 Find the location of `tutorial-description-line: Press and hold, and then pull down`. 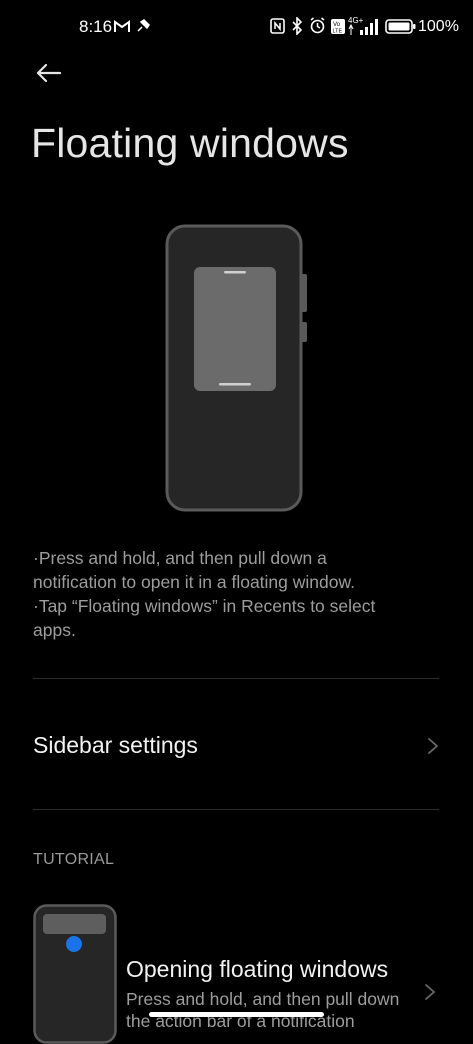

tutorial-description-line: Press and hold, and then pull down is located at coordinates (263, 999).